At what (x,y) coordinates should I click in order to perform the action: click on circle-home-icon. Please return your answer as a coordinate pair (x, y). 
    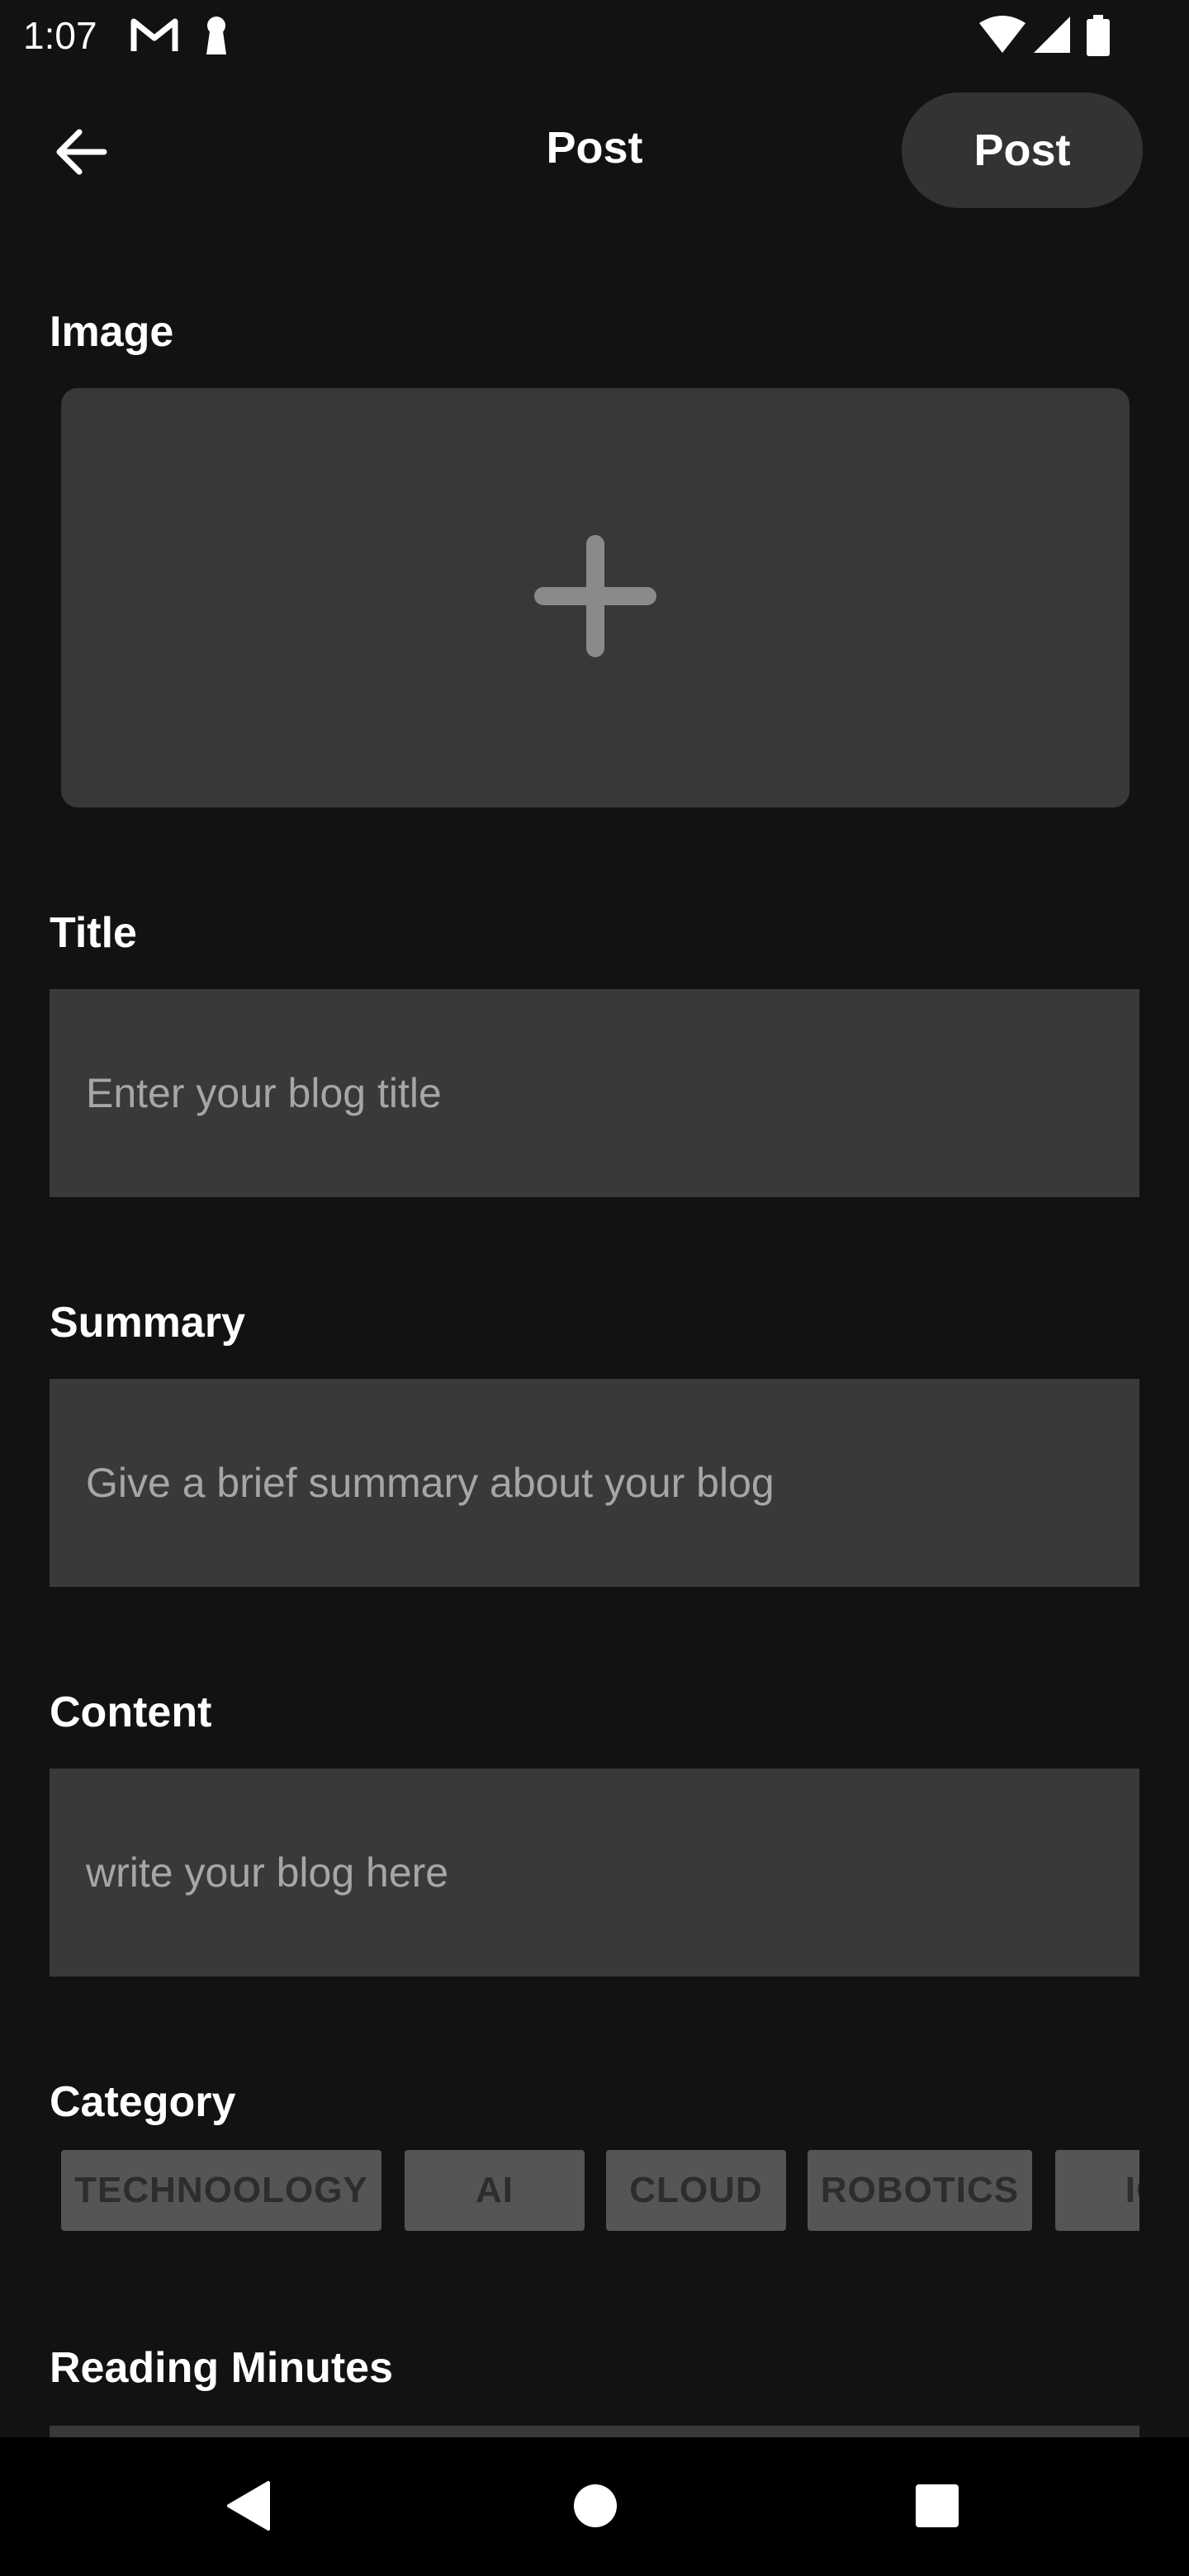
    Looking at the image, I should click on (595, 2508).